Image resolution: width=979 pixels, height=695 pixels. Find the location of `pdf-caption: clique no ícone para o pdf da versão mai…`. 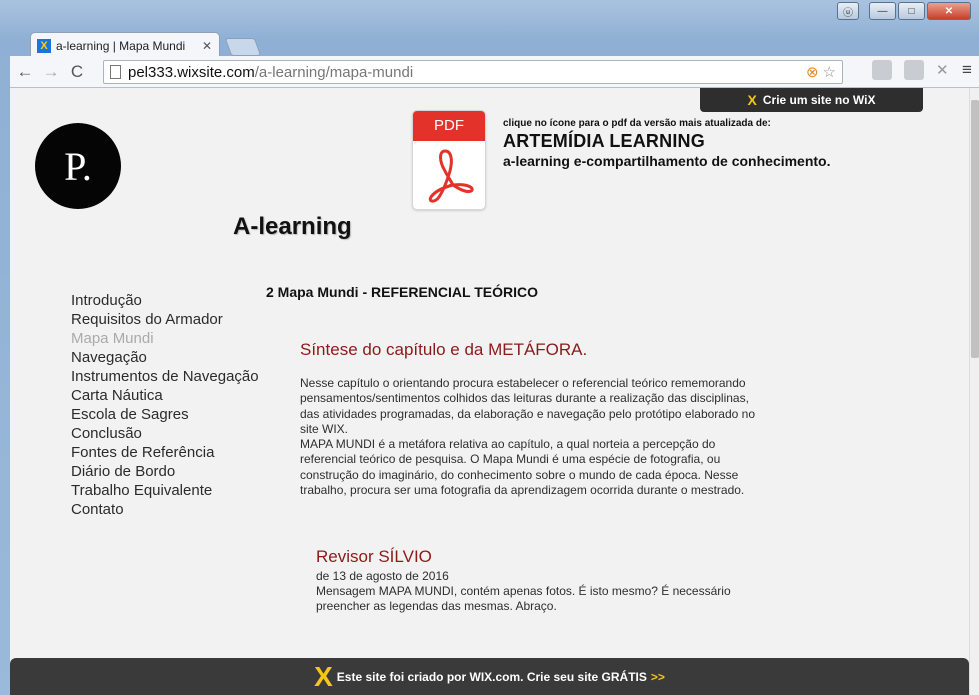

pdf-caption: clique no ícone para o pdf da versão mai… is located at coordinates (637, 123).